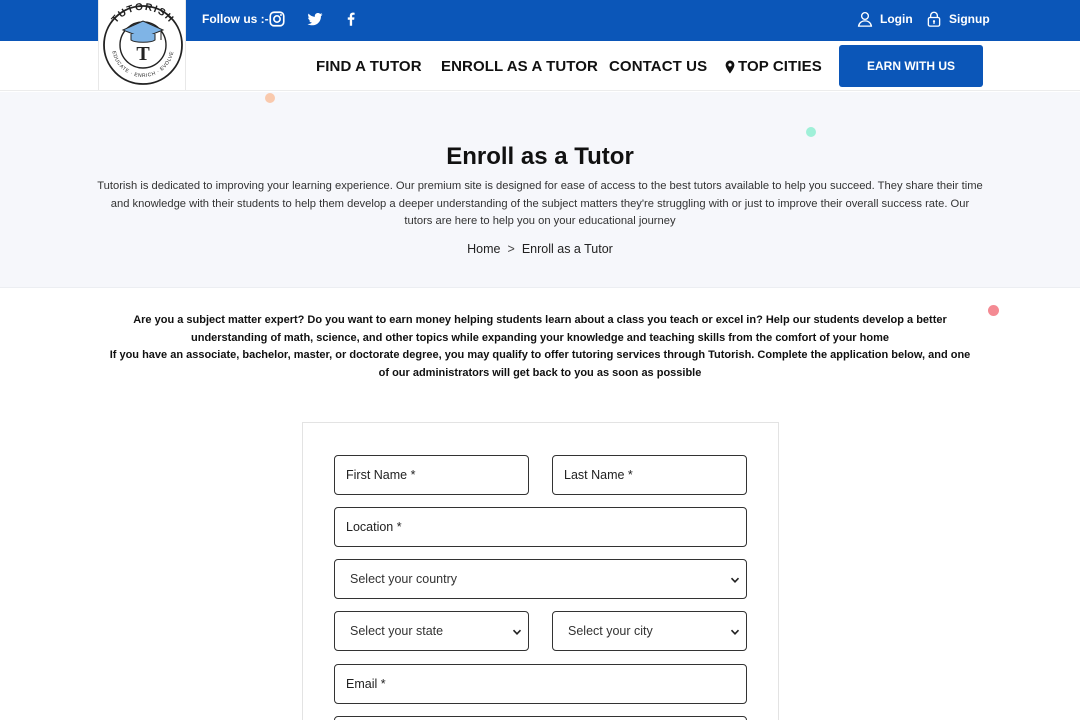 The height and width of the screenshot is (720, 1080). Describe the element at coordinates (993, 310) in the screenshot. I see `decor-dot-pink` at that location.